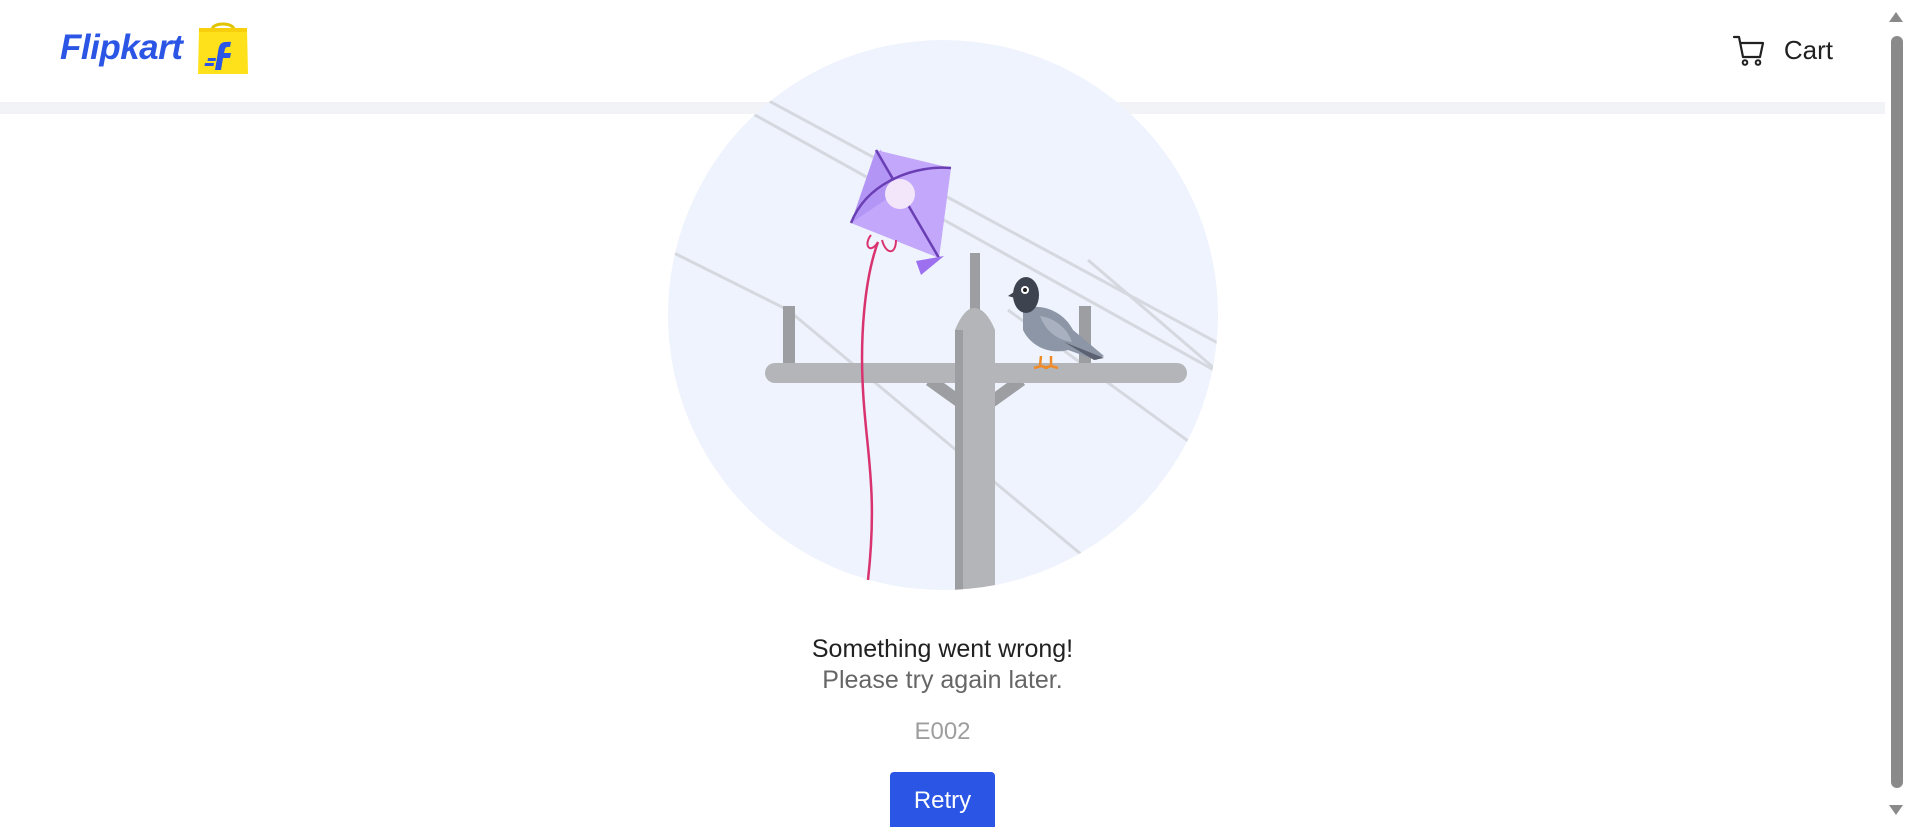  What do you see at coordinates (1896, 17) in the screenshot?
I see `scroll-up-arrow-icon` at bounding box center [1896, 17].